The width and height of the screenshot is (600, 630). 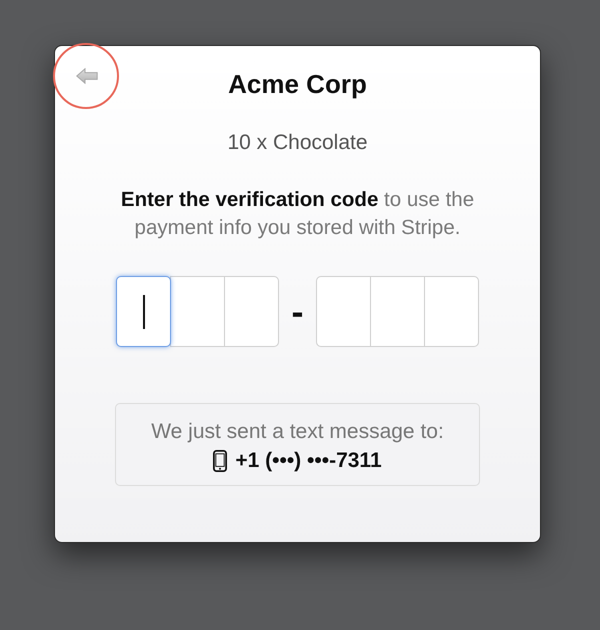 What do you see at coordinates (297, 143) in the screenshot?
I see `order-summary: 10 x Chocolate` at bounding box center [297, 143].